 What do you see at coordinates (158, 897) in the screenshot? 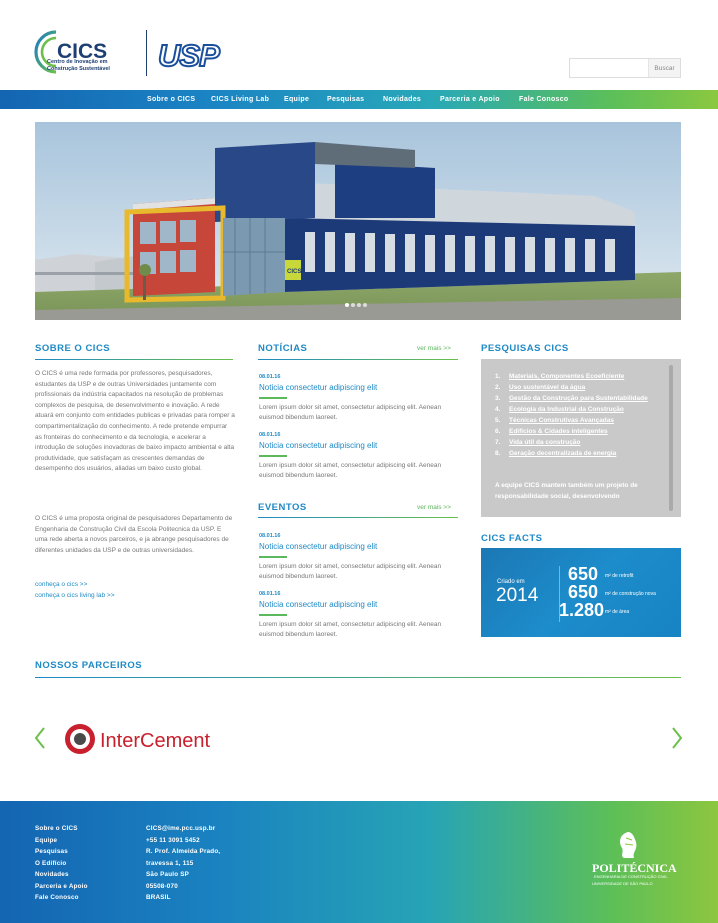
I see `footer-address-line: BRASIL` at bounding box center [158, 897].